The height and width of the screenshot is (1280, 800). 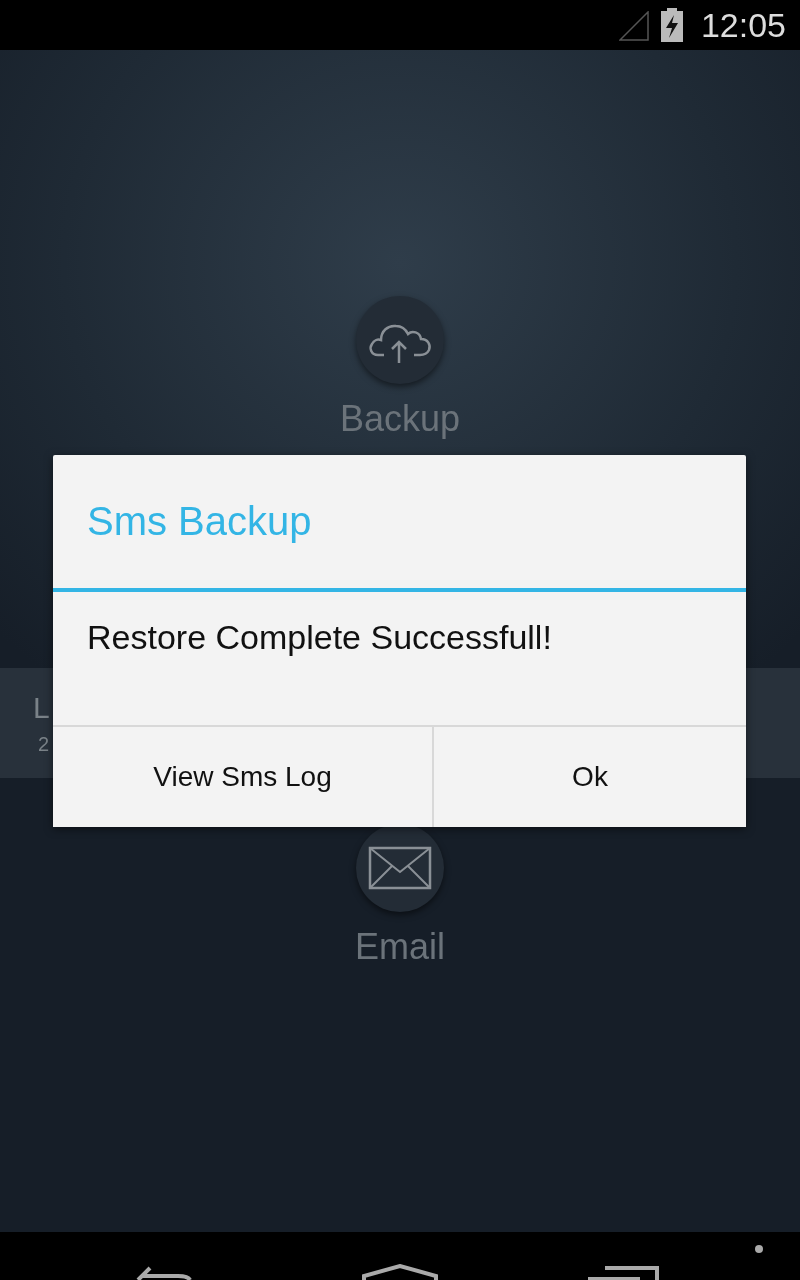 What do you see at coordinates (400, 947) in the screenshot?
I see `action-label: Email` at bounding box center [400, 947].